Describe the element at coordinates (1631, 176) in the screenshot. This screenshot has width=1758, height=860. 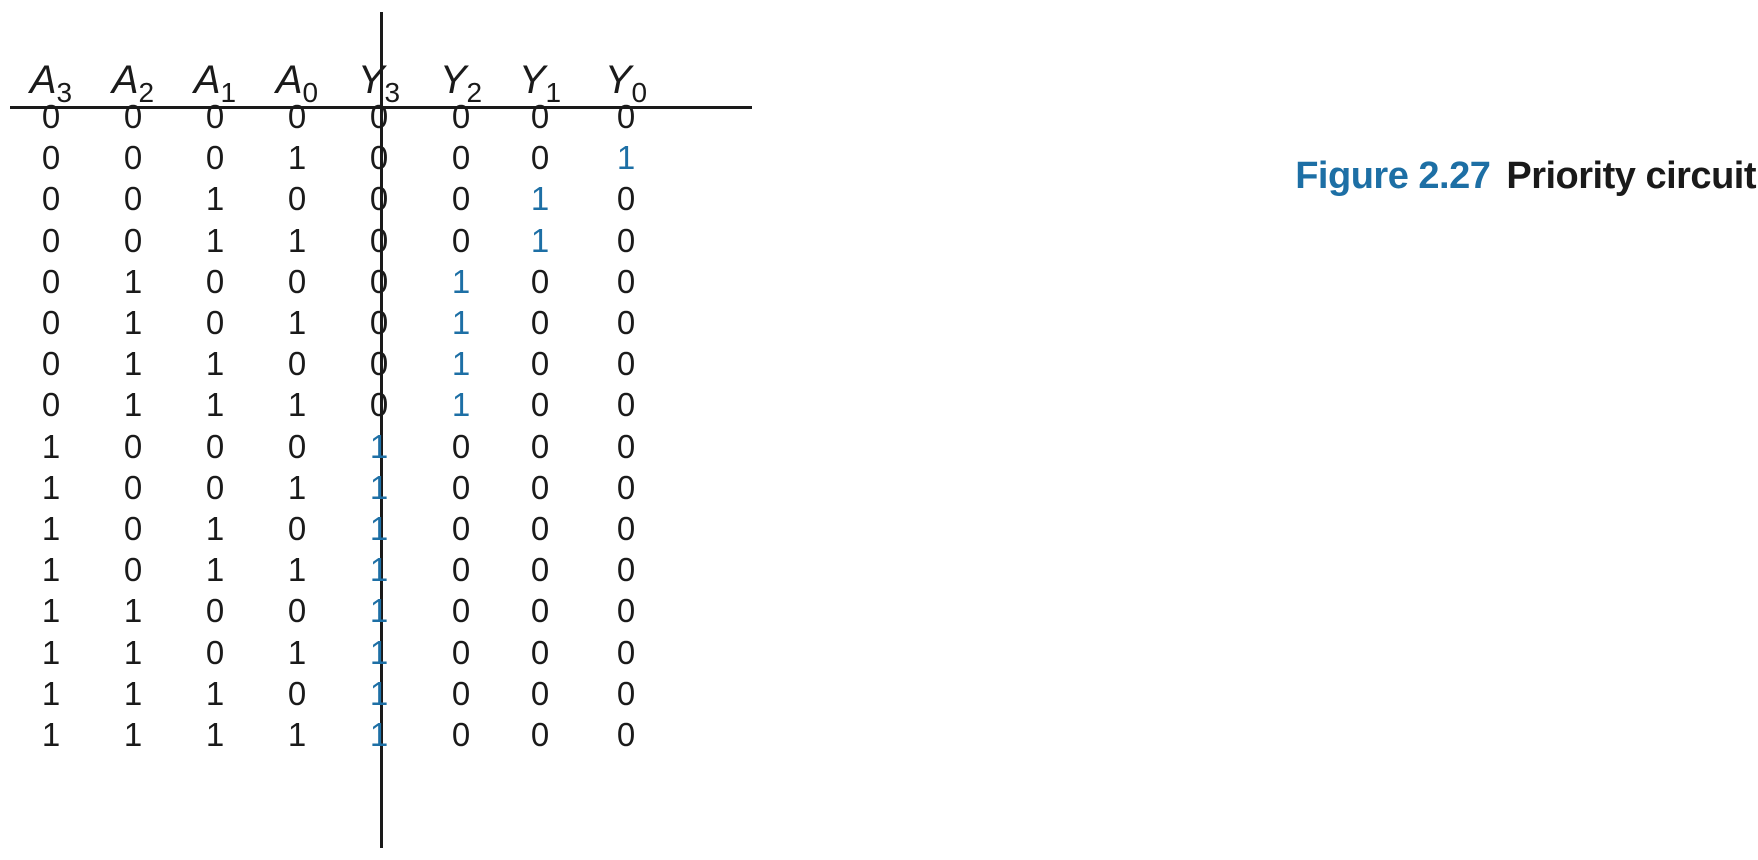
I see `figure-title: Priority circuit` at that location.